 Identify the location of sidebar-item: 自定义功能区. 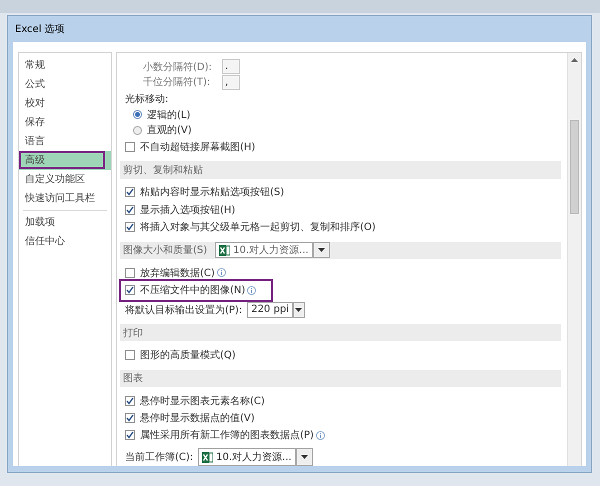
(65, 179).